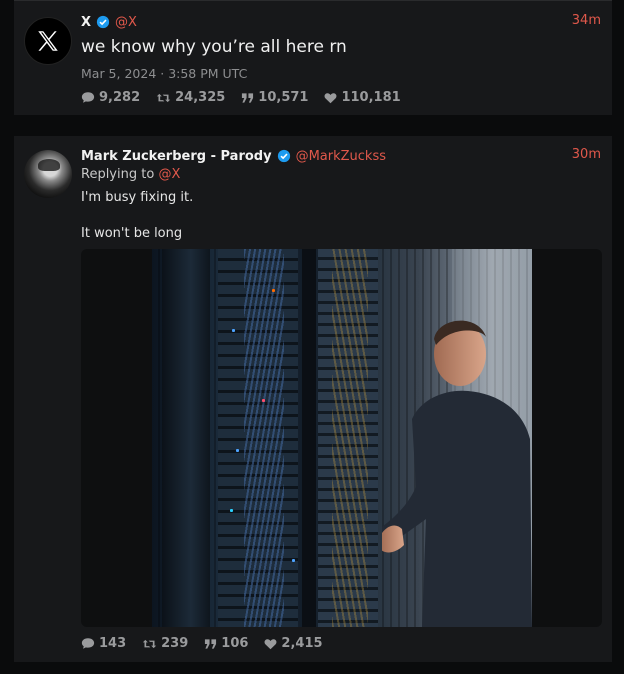  I want to click on retweet-count: 24,325, so click(200, 97).